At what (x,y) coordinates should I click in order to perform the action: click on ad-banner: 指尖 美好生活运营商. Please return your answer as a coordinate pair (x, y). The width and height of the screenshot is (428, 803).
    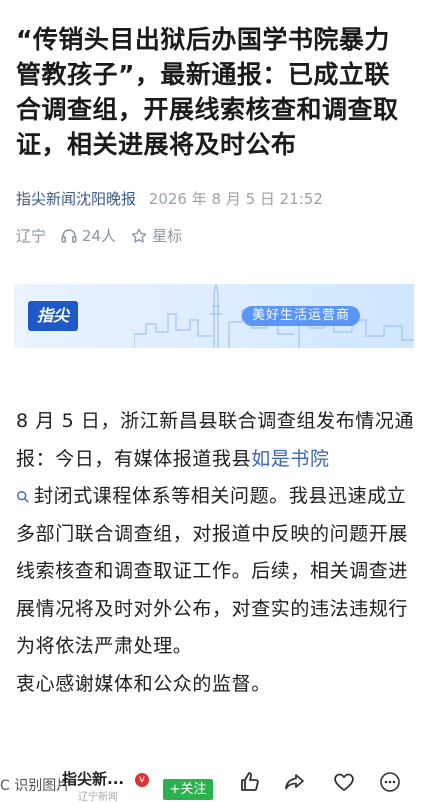
    Looking at the image, I should click on (214, 316).